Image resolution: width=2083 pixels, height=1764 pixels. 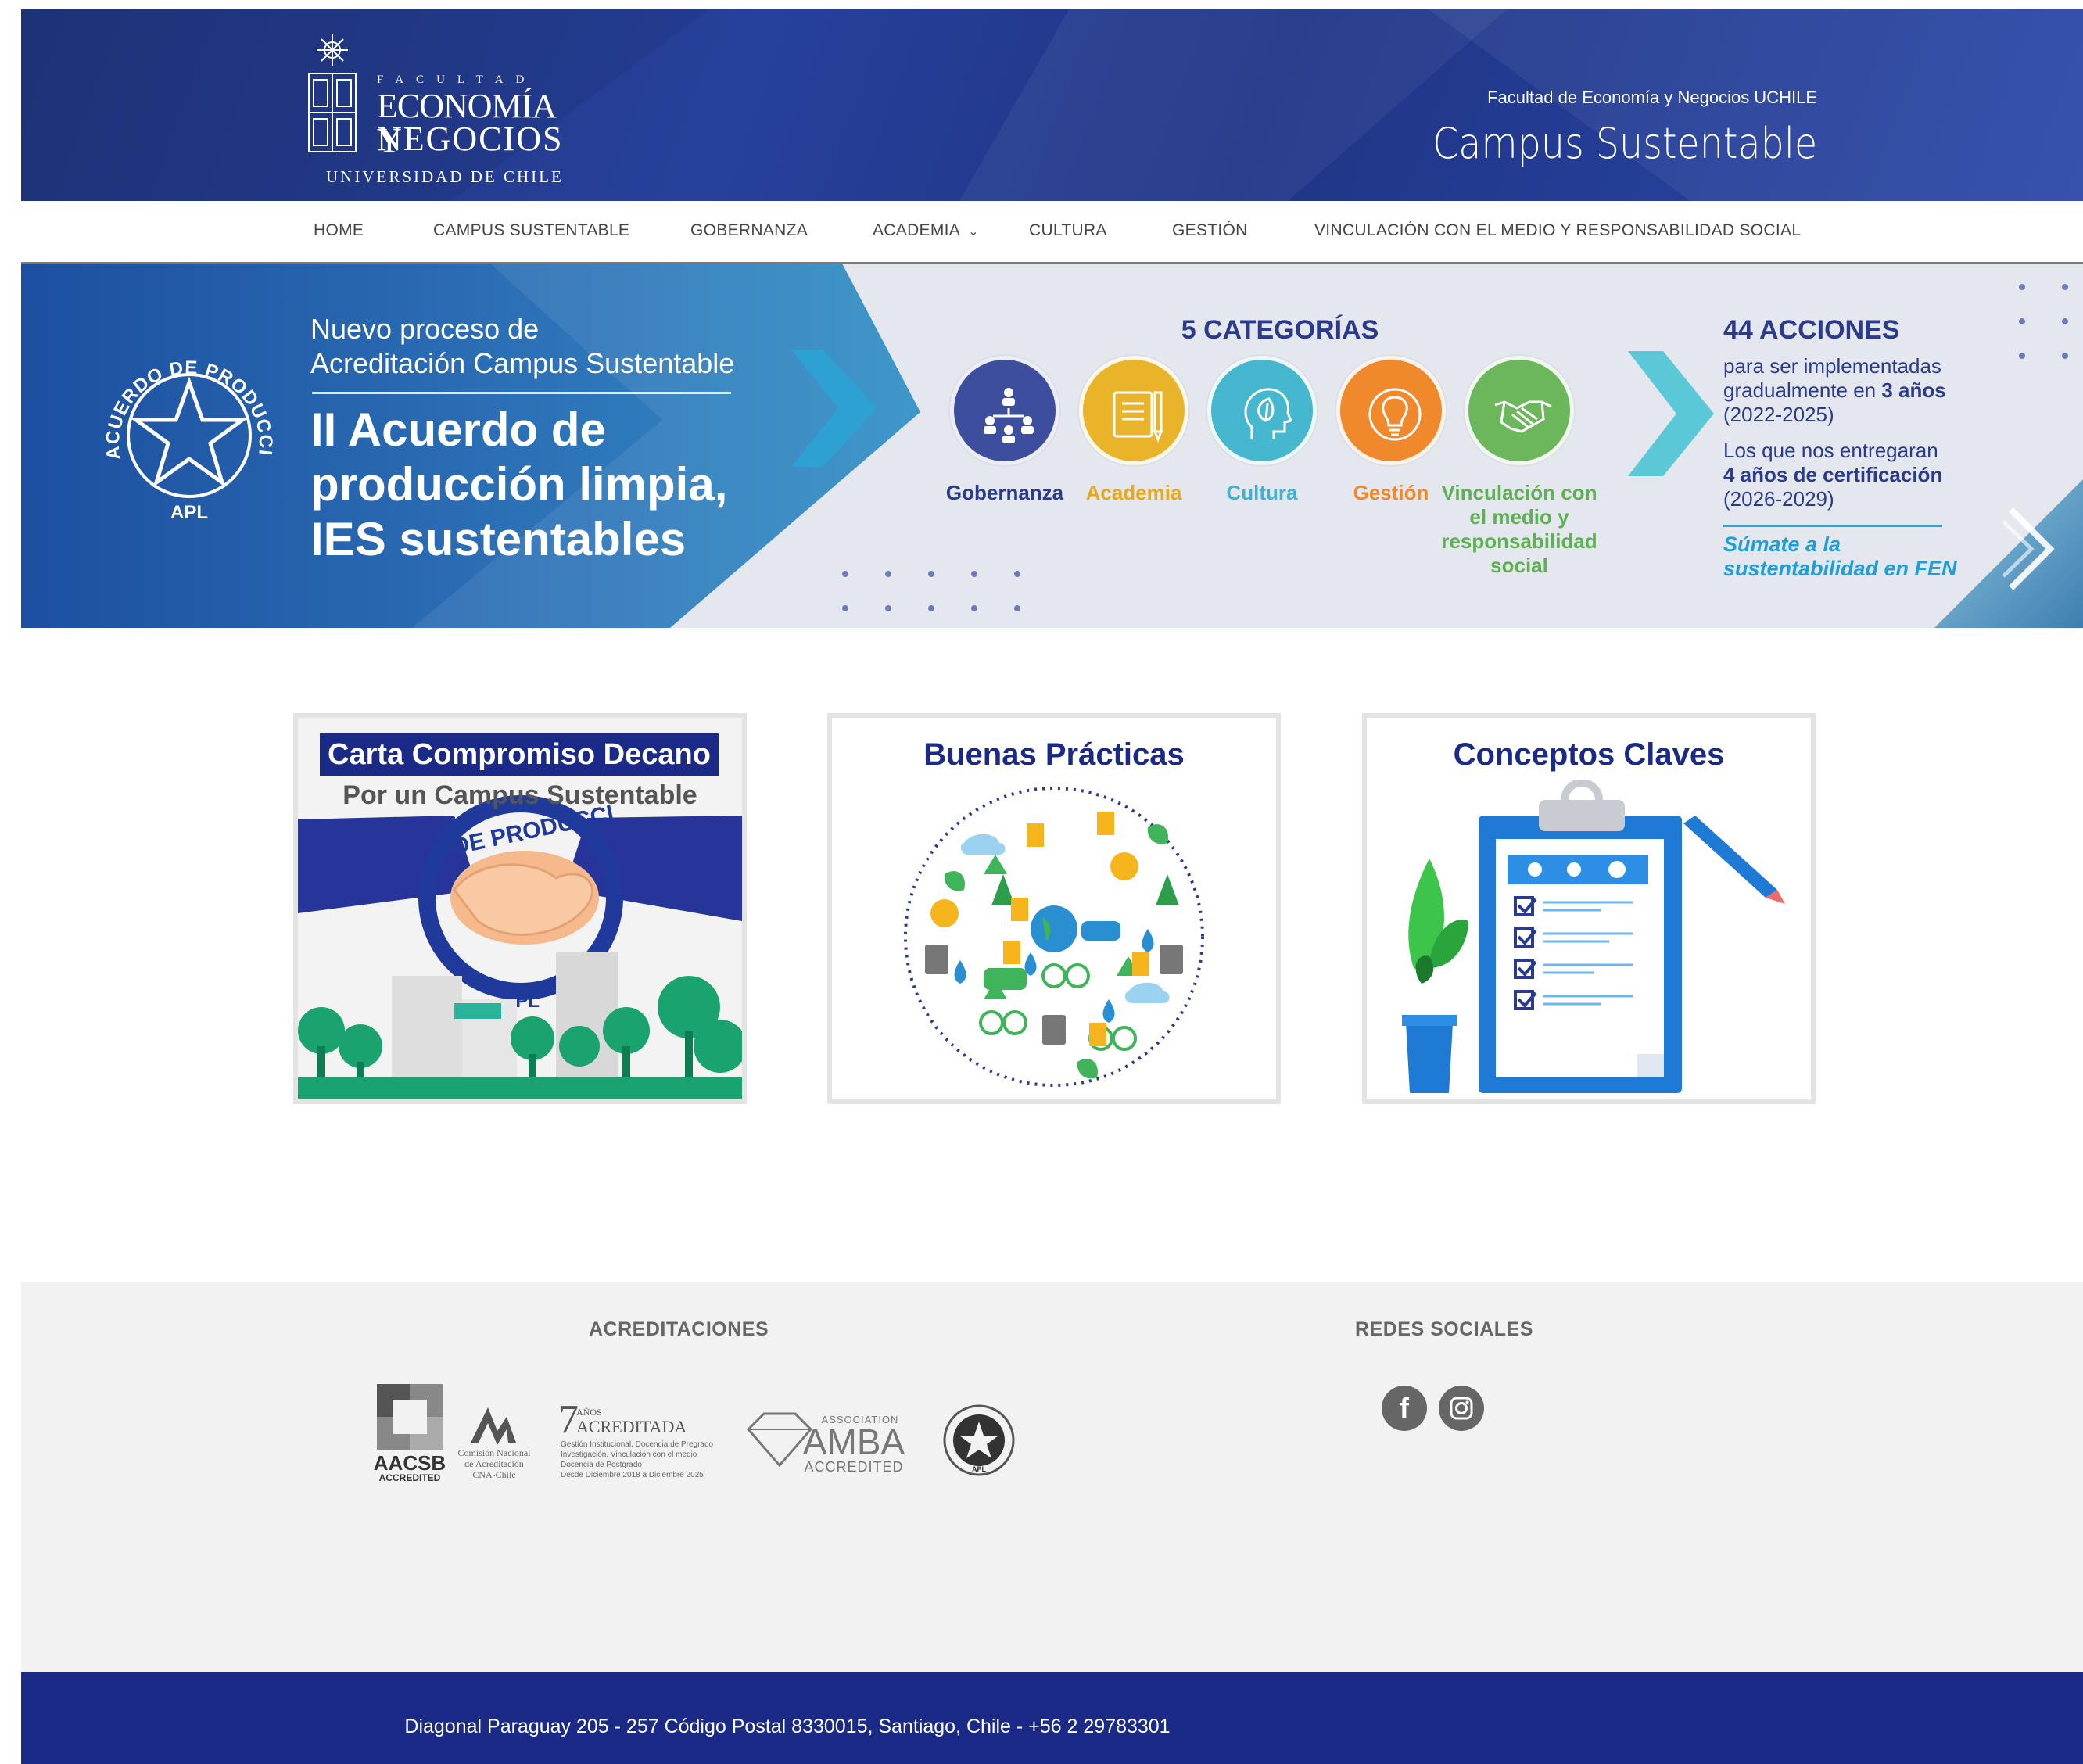 What do you see at coordinates (1268, 413) in the screenshot?
I see `head-leaf-icon` at bounding box center [1268, 413].